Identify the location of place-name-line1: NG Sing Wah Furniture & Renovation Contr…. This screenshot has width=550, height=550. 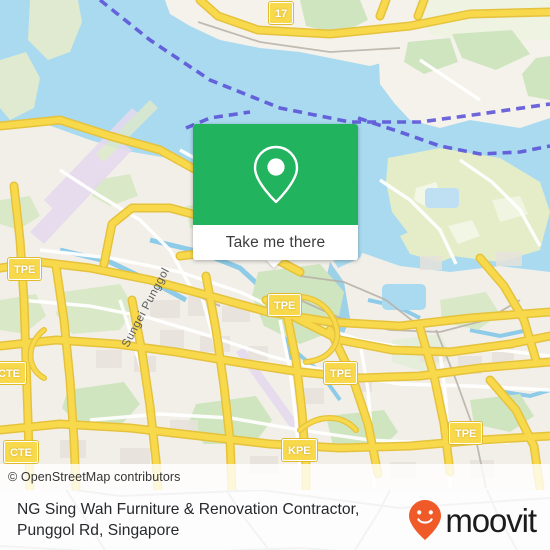
(188, 509).